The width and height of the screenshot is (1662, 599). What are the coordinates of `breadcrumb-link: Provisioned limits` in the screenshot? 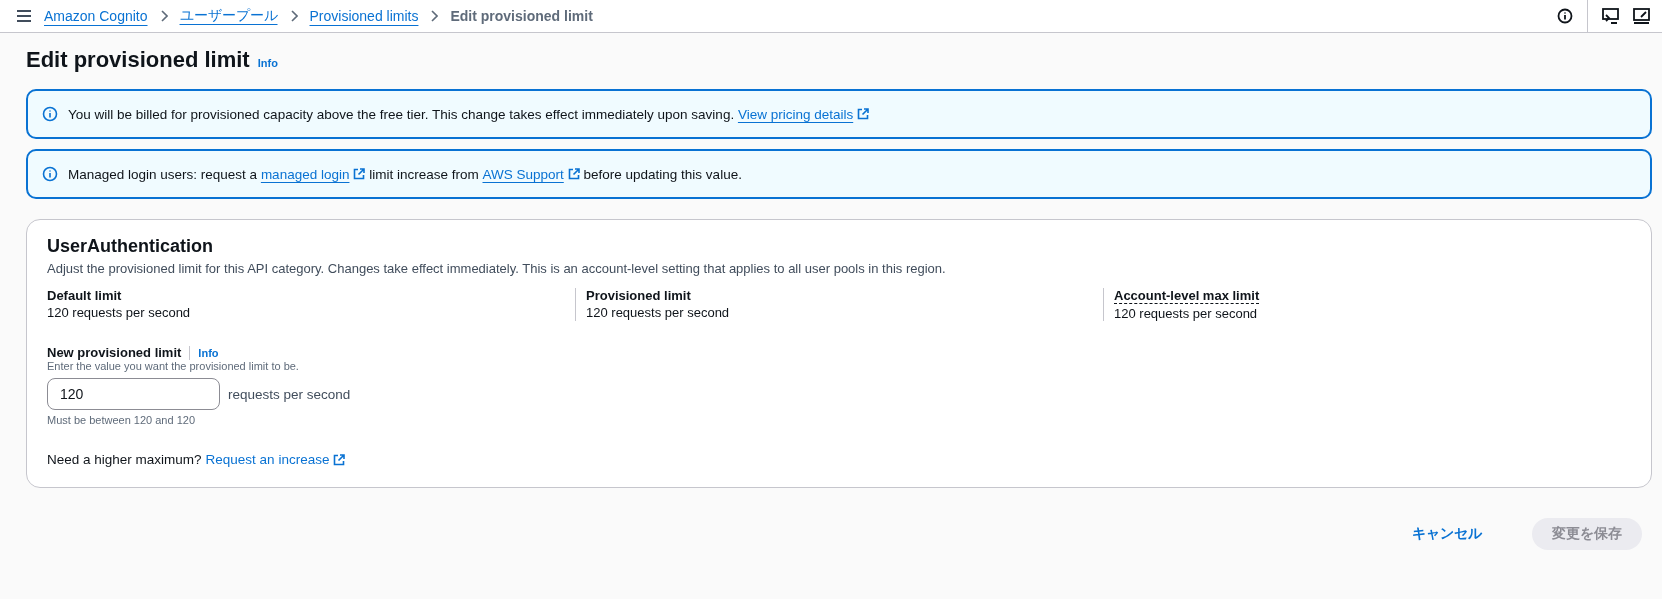 It's located at (364, 16).